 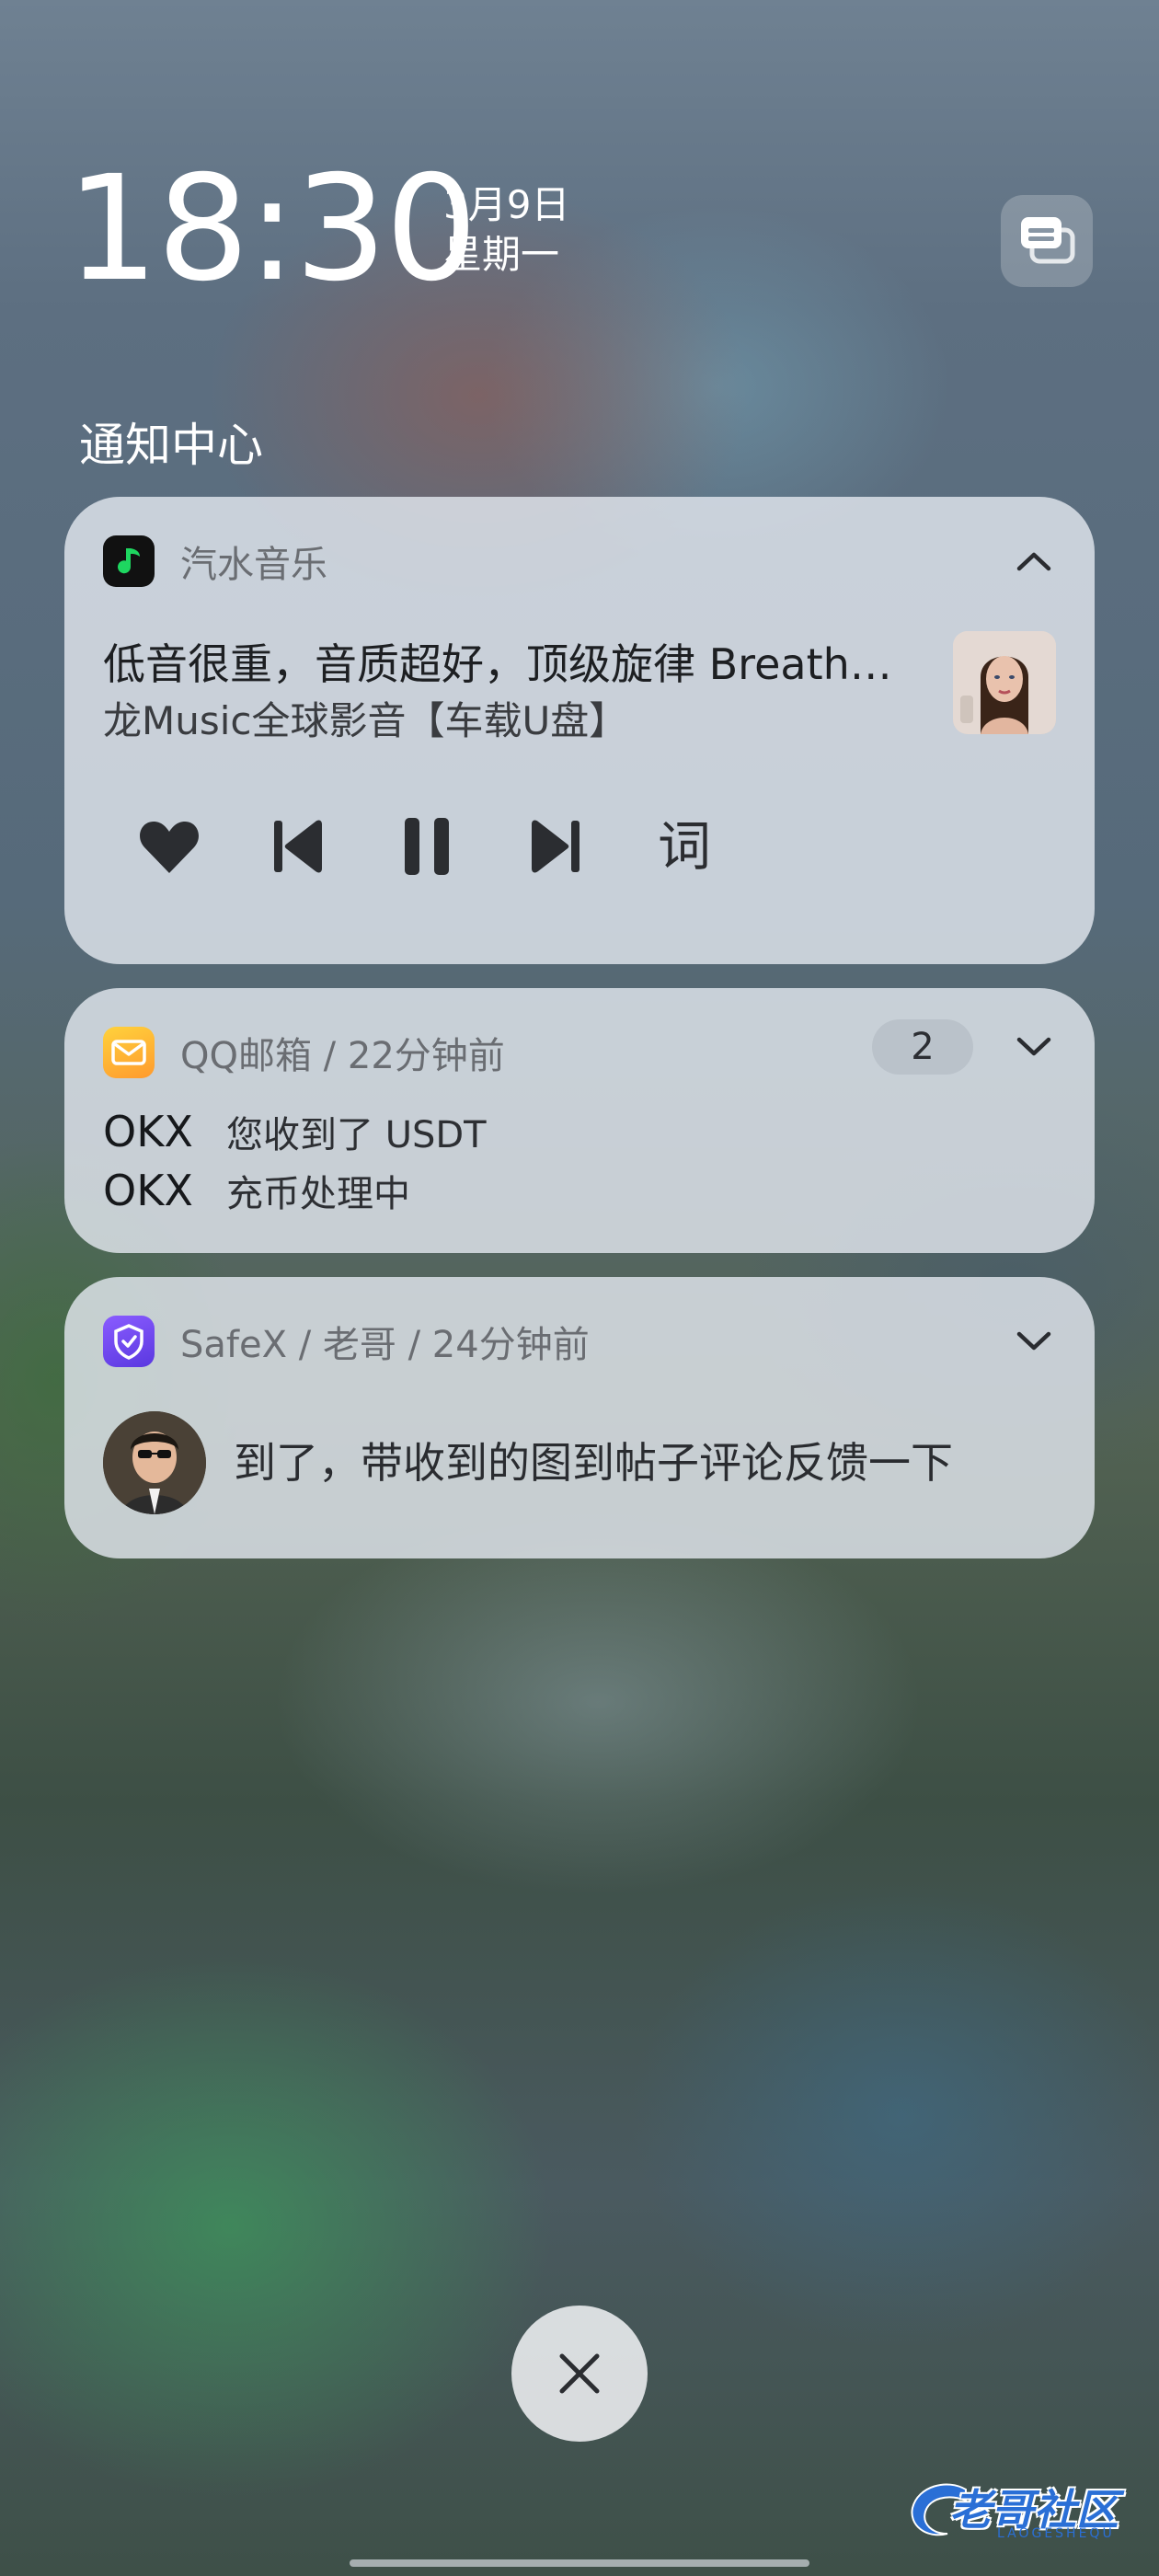 I want to click on sender-avatar, so click(x=154, y=1462).